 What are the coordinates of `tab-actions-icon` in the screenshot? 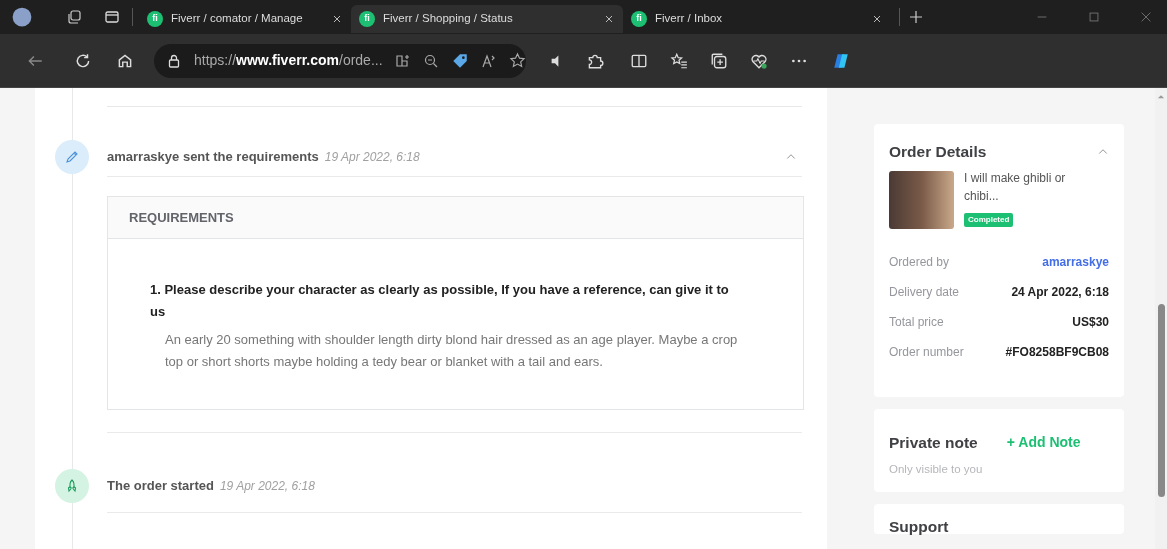 It's located at (112, 17).